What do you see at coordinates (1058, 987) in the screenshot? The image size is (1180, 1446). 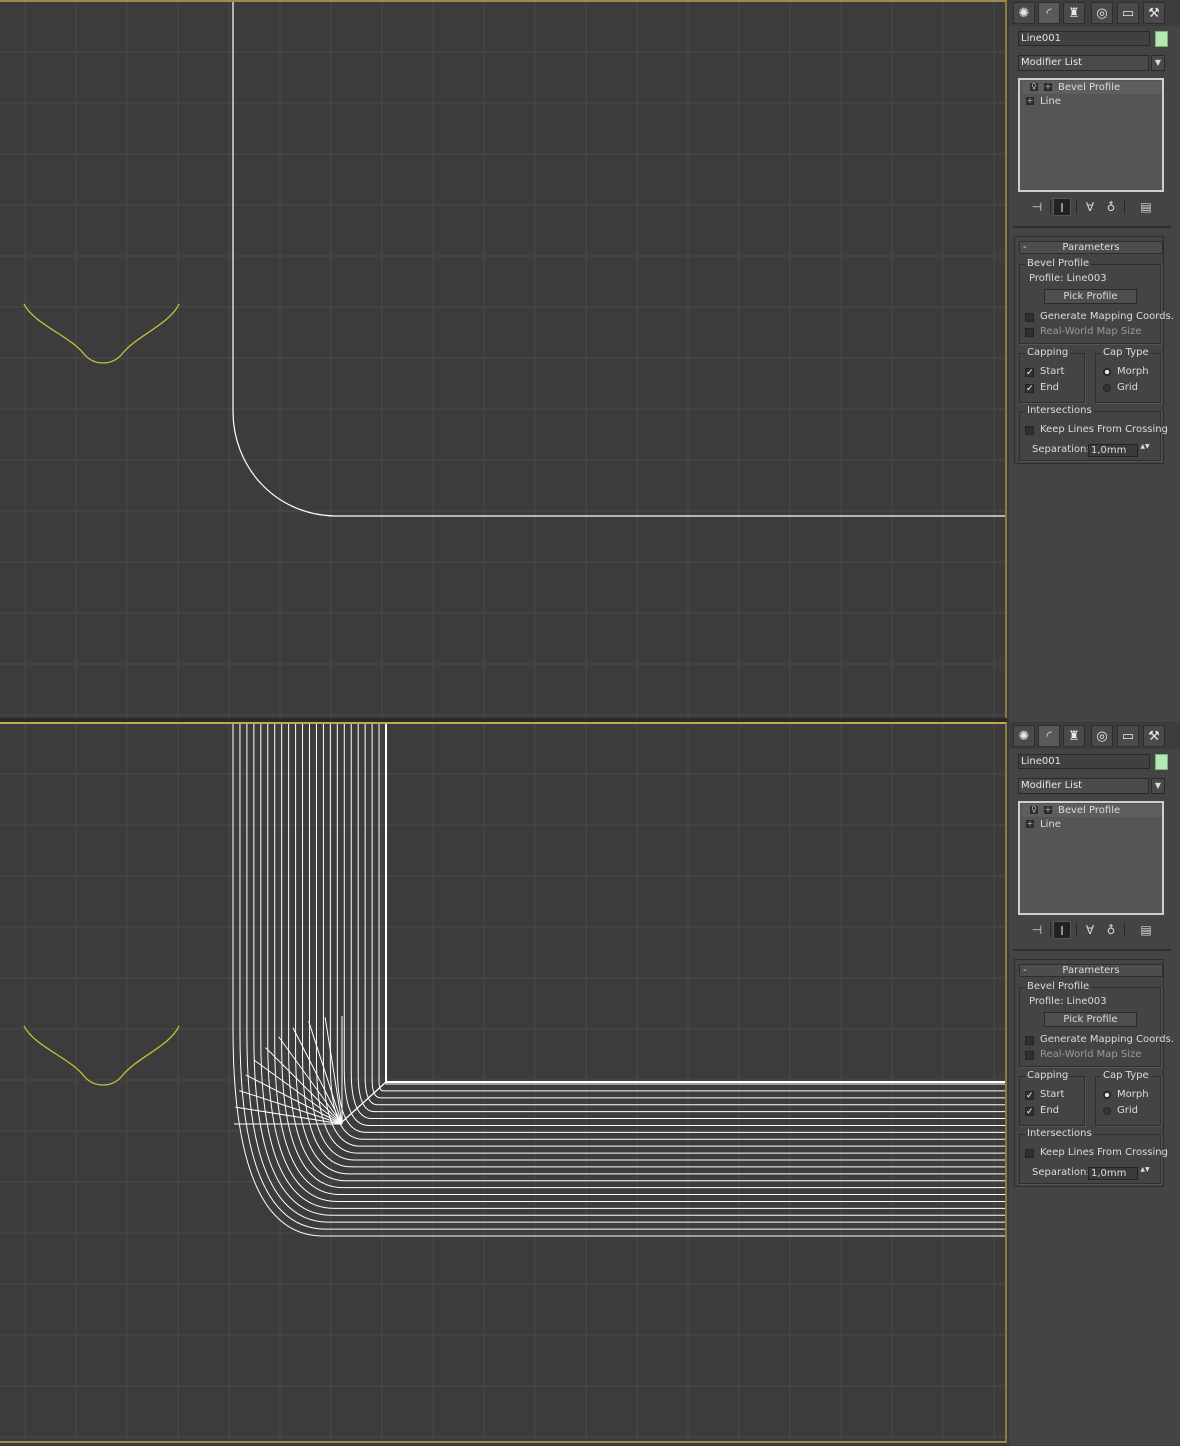 I see `group-title: Bevel Profile` at bounding box center [1058, 987].